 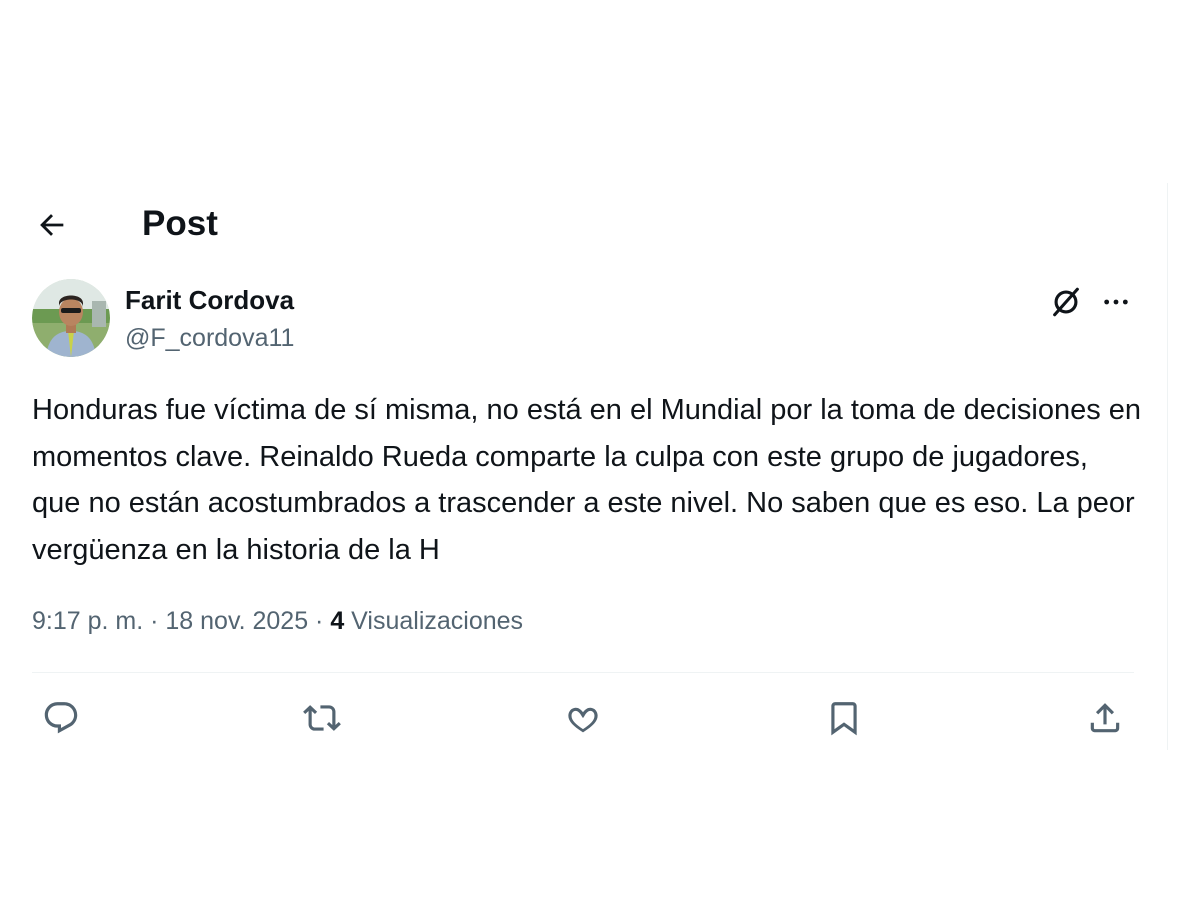 I want to click on reply-button, so click(x=61, y=718).